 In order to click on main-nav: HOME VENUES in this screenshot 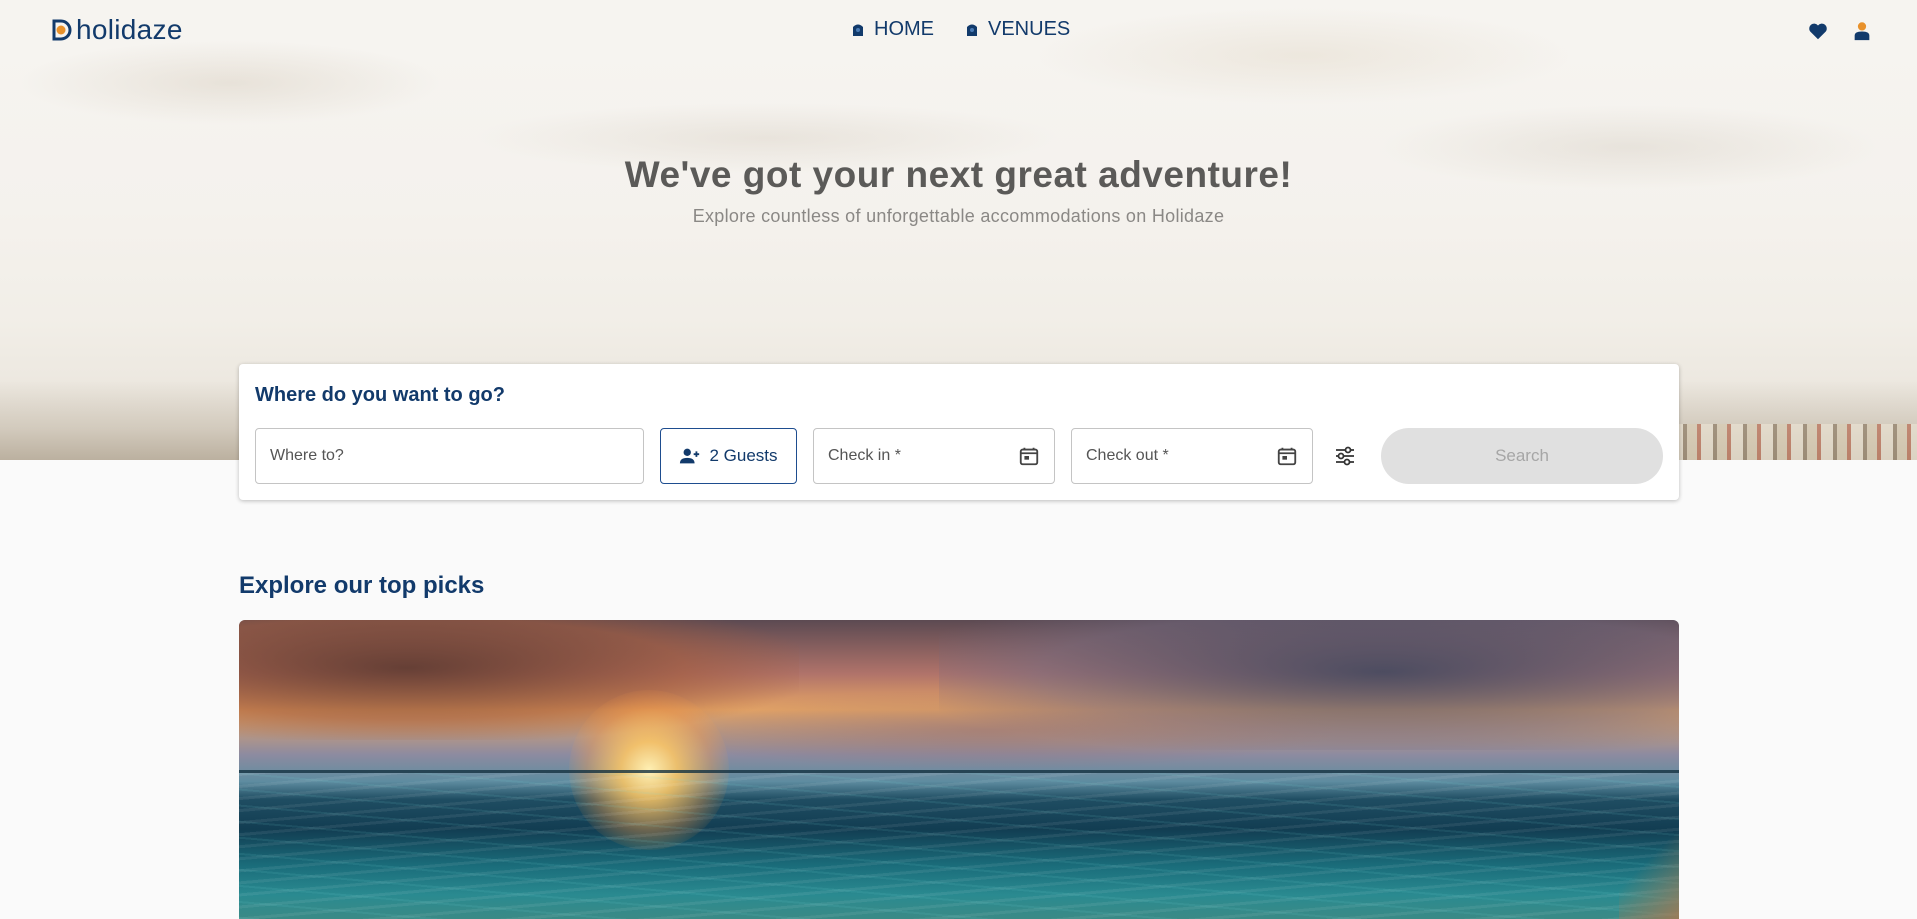, I will do `click(960, 29)`.